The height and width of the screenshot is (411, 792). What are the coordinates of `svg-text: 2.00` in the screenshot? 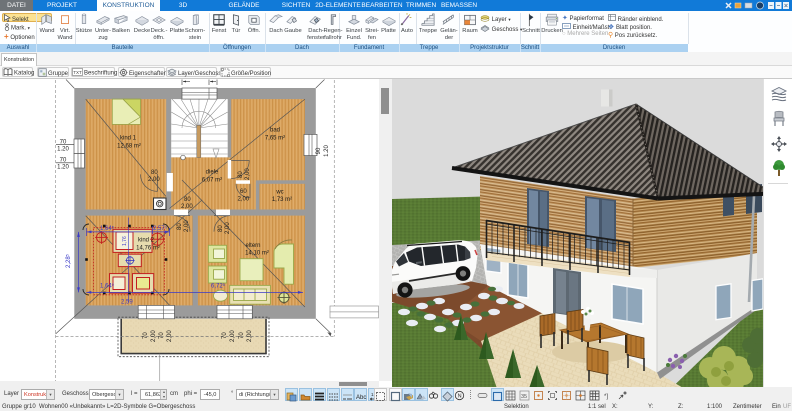 It's located at (154, 180).